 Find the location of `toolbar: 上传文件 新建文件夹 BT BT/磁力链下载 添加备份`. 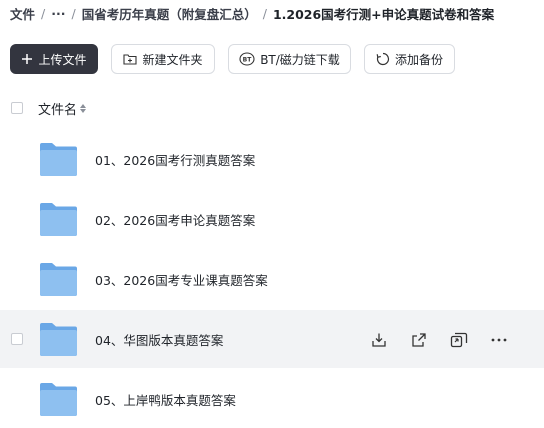

toolbar: 上传文件 新建文件夹 BT BT/磁力链下载 添加备份 is located at coordinates (239, 59).